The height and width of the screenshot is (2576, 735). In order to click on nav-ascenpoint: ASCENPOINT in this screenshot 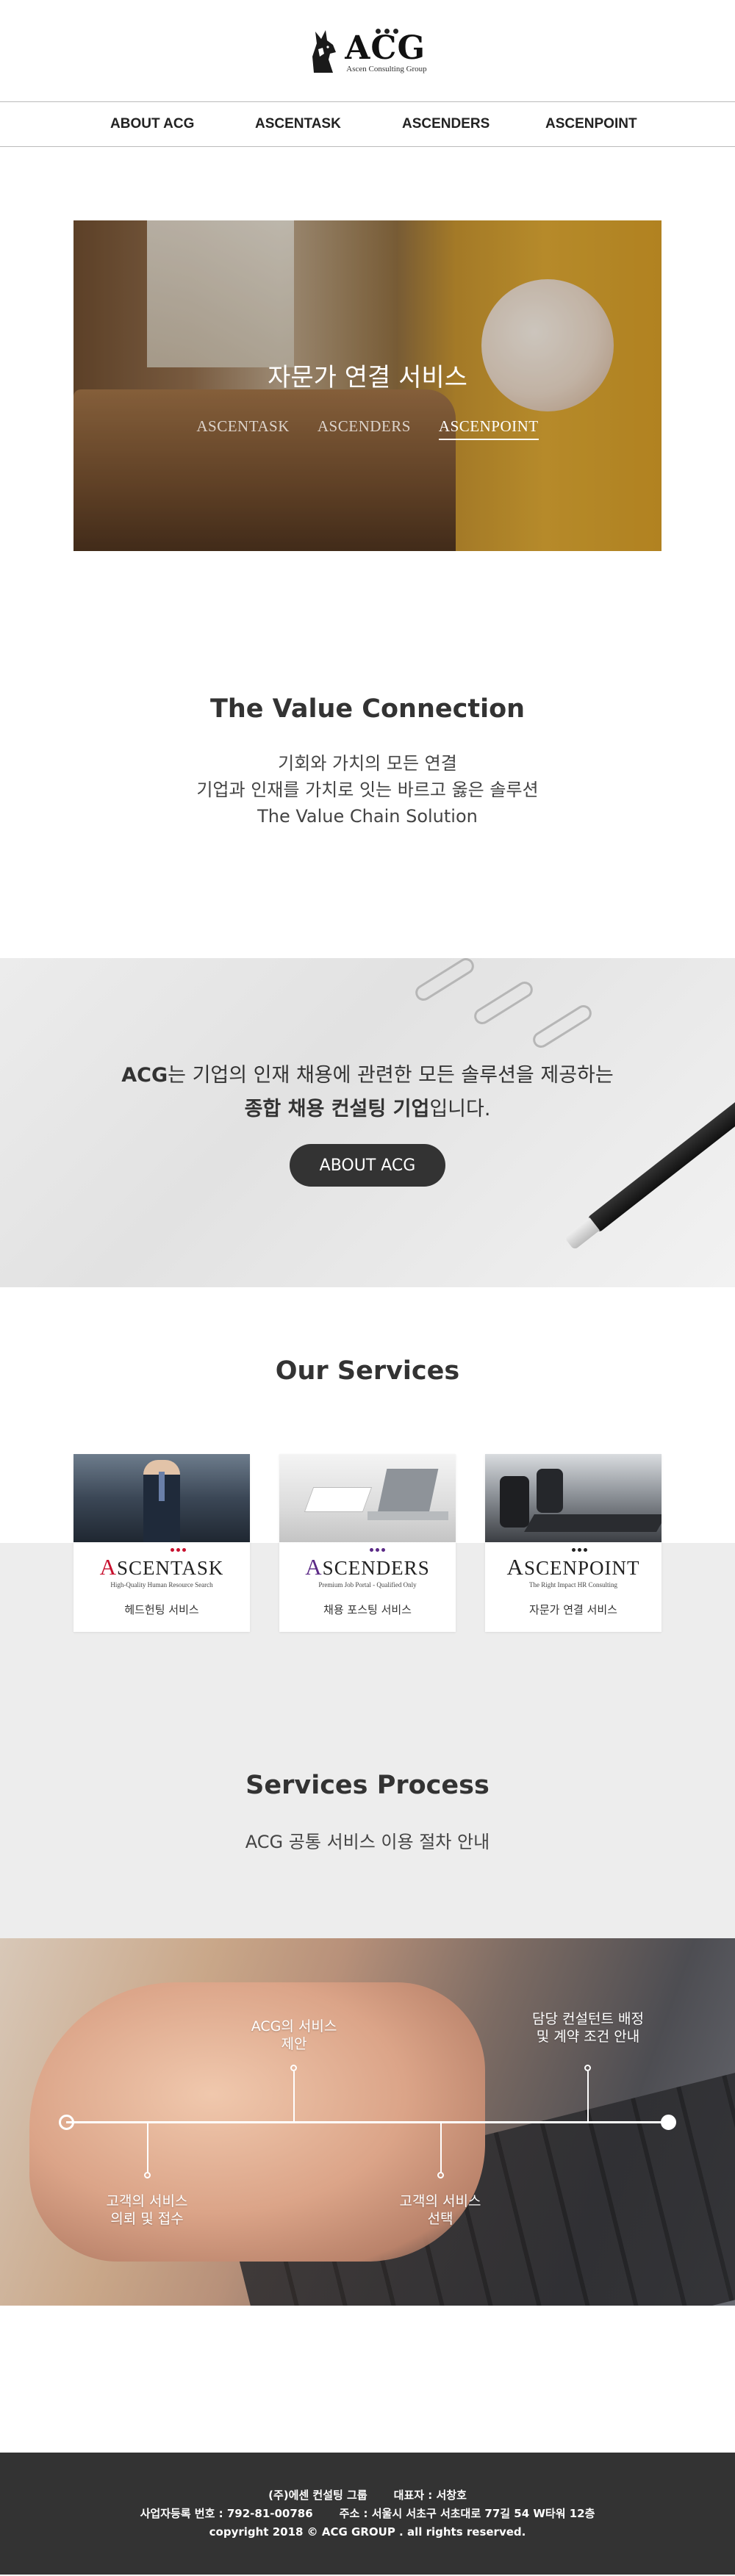, I will do `click(591, 124)`.